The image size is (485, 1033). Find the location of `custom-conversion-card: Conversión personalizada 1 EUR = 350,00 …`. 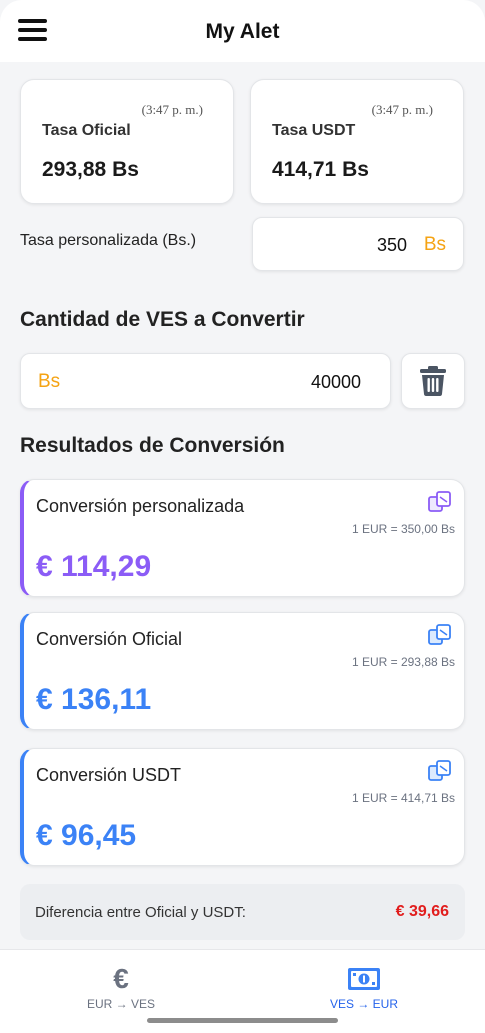

custom-conversion-card: Conversión personalizada 1 EUR = 350,00 … is located at coordinates (242, 538).